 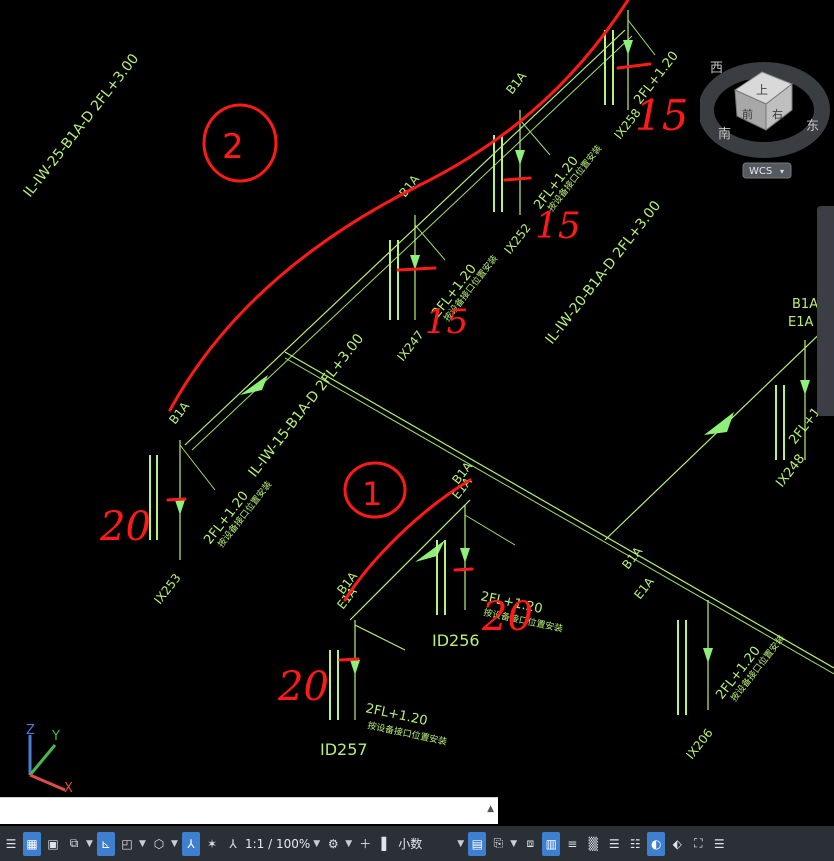 What do you see at coordinates (782, 171) in the screenshot?
I see `wcs-dropdown-icon: ▾` at bounding box center [782, 171].